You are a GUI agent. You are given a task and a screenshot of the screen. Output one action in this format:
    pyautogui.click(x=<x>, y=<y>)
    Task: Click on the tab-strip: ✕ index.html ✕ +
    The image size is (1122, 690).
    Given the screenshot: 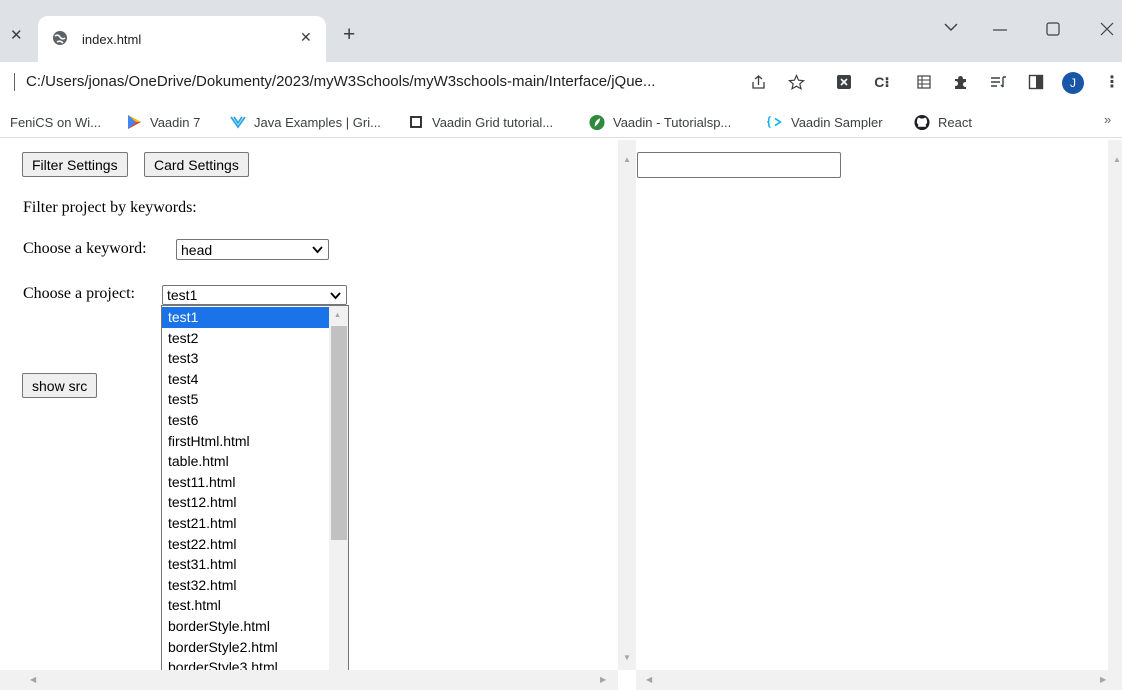 What is the action you would take?
    pyautogui.click(x=561, y=31)
    